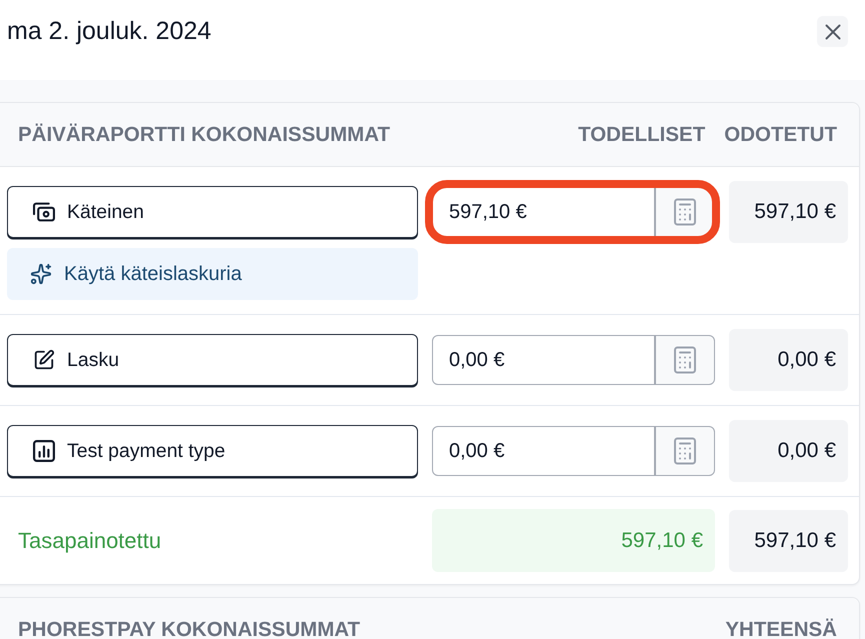  I want to click on cash-counter-button: Käytä käteislaskuria, so click(212, 274).